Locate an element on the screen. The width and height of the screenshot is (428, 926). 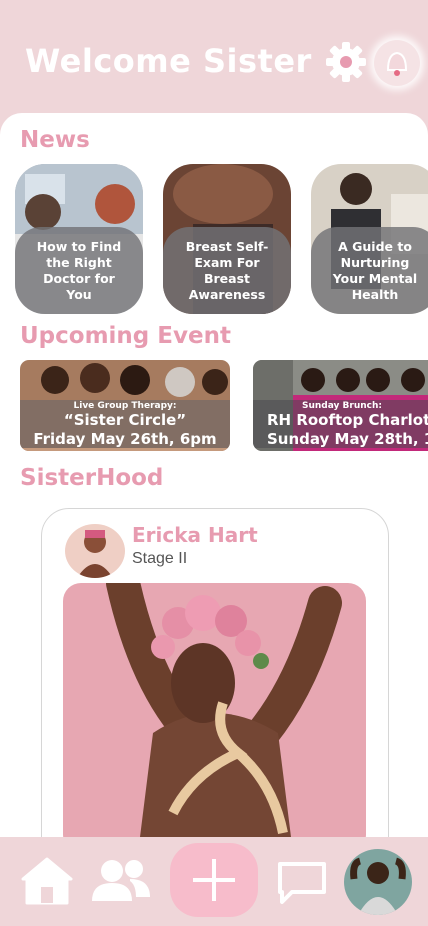
notification-button is located at coordinates (397, 63).